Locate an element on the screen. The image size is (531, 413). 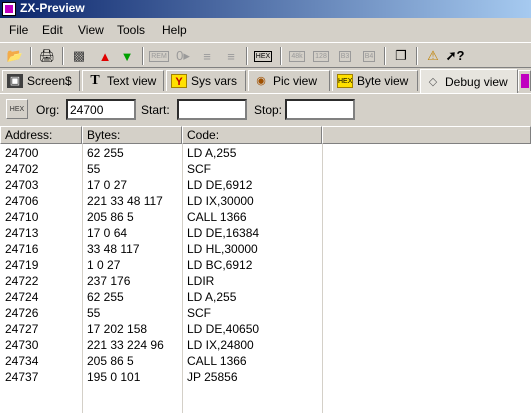
table-row: 24734 205 86 5 CALL 1366 is located at coordinates (265, 361).